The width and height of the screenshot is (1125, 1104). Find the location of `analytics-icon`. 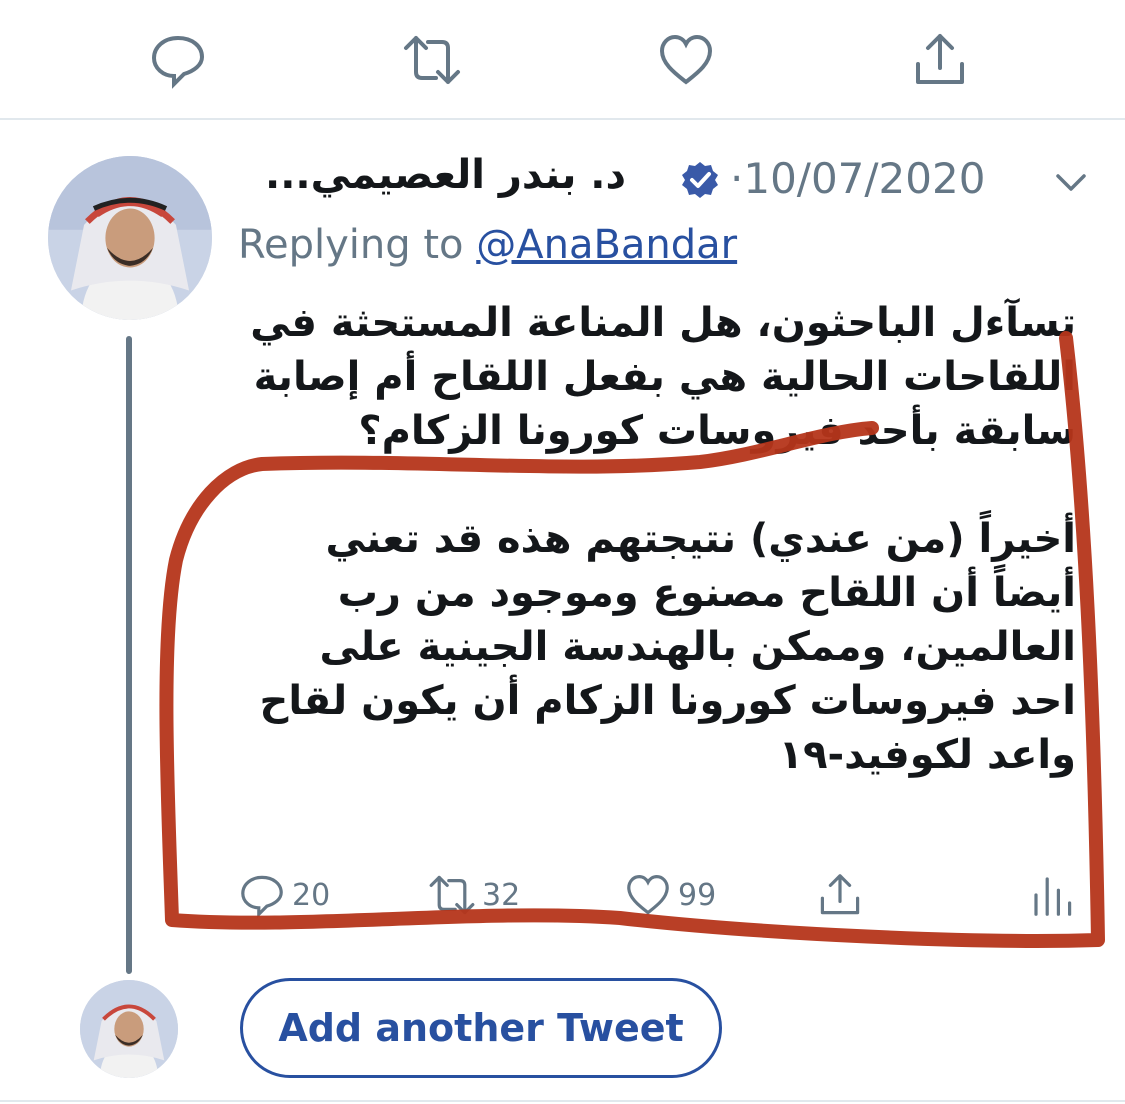

analytics-icon is located at coordinates (1053, 896).